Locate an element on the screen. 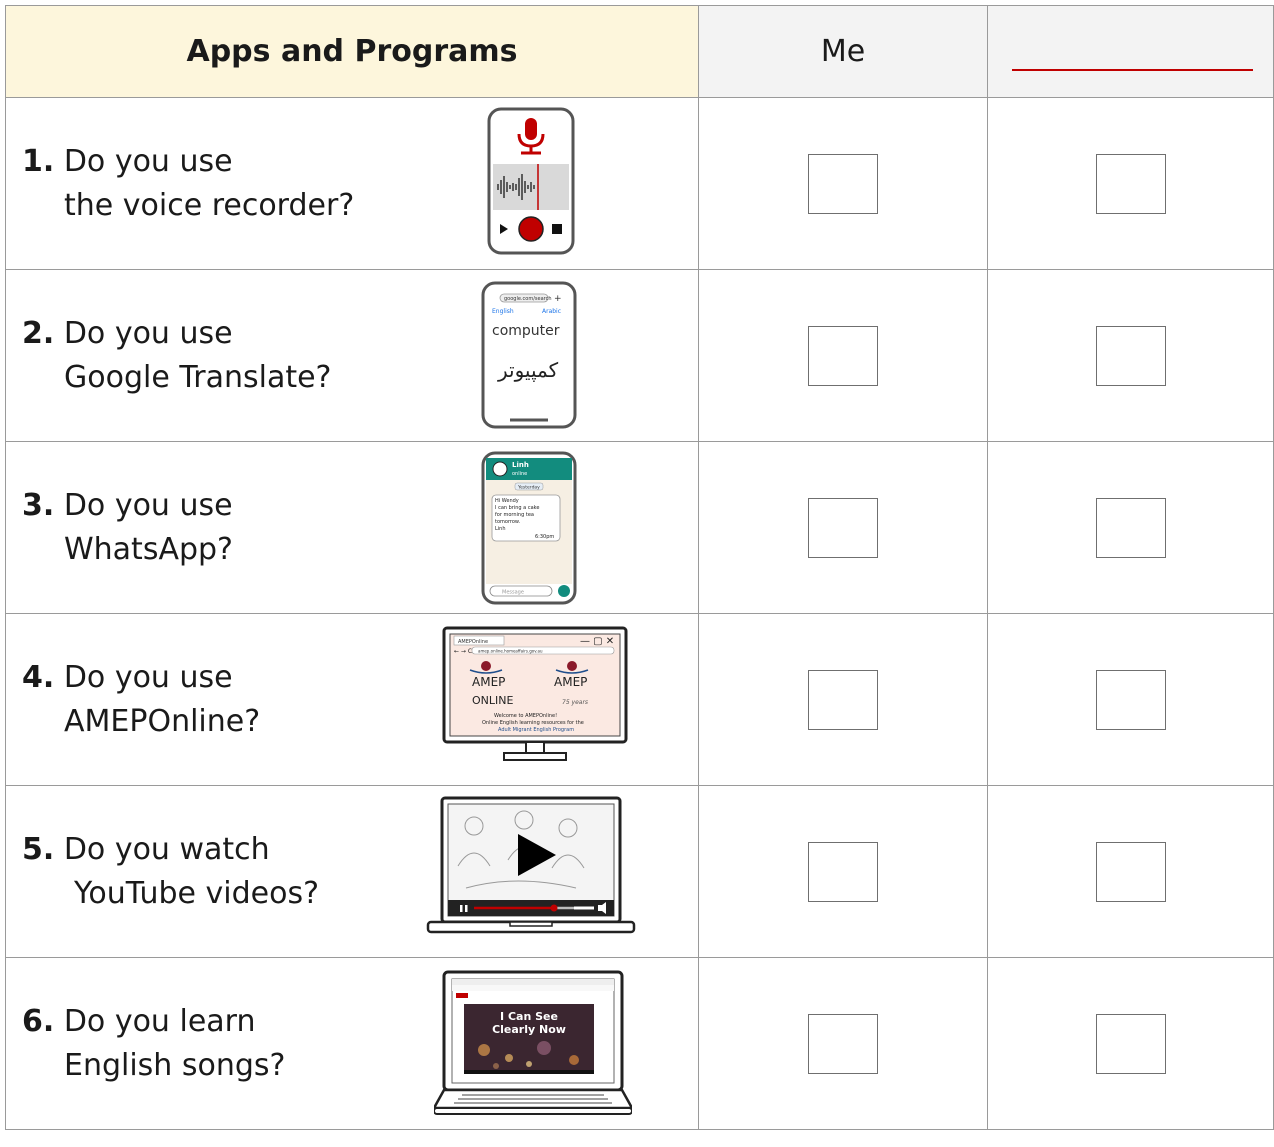 Image resolution: width=1274 pixels, height=1147 pixels. svg-text: Yesterday is located at coordinates (528, 488).